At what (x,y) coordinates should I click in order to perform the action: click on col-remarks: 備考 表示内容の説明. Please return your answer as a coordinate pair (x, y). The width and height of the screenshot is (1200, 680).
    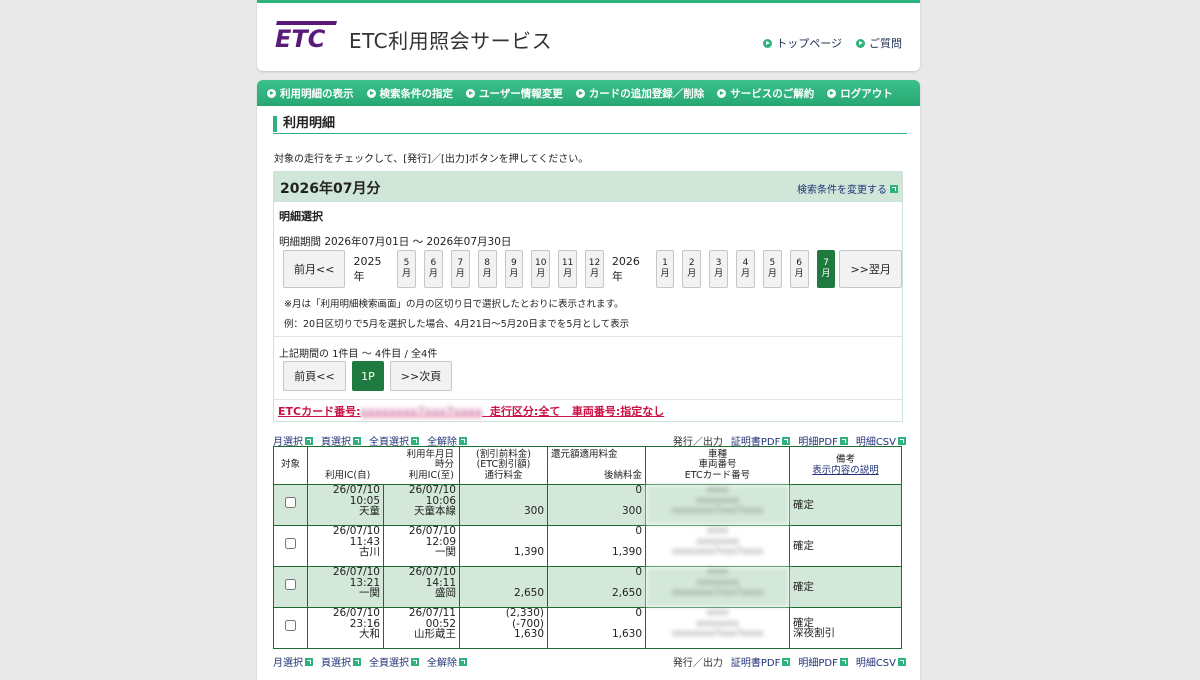
    Looking at the image, I should click on (845, 465).